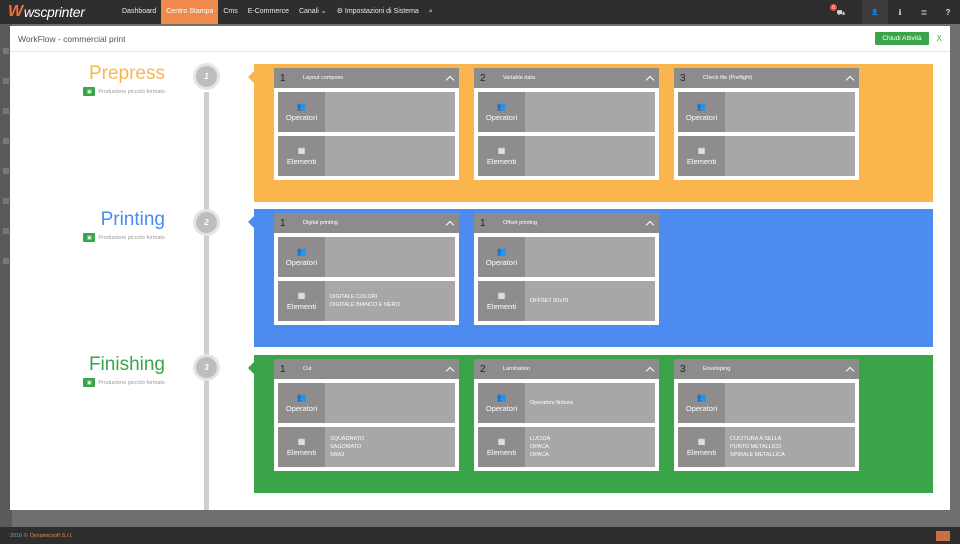 The width and height of the screenshot is (960, 544). Describe the element at coordinates (566, 403) in the screenshot. I see `operatori-row: 👥 Operatori Operatore finitura` at that location.